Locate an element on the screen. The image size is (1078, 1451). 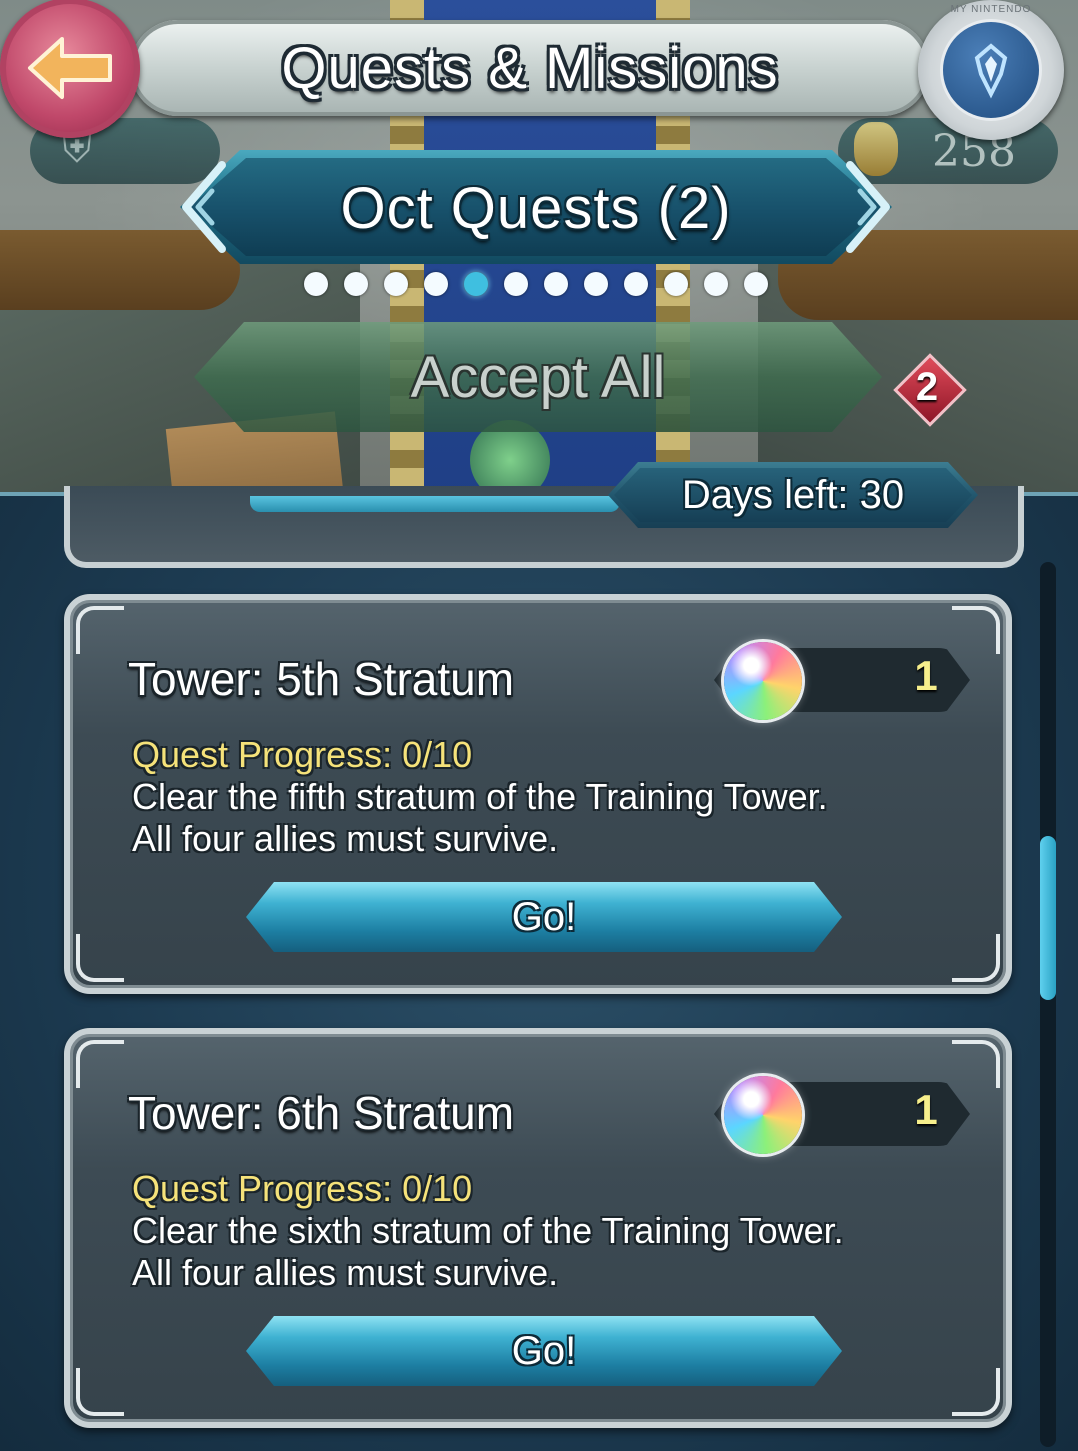
accept-all-label: Accept All is located at coordinates (538, 377).